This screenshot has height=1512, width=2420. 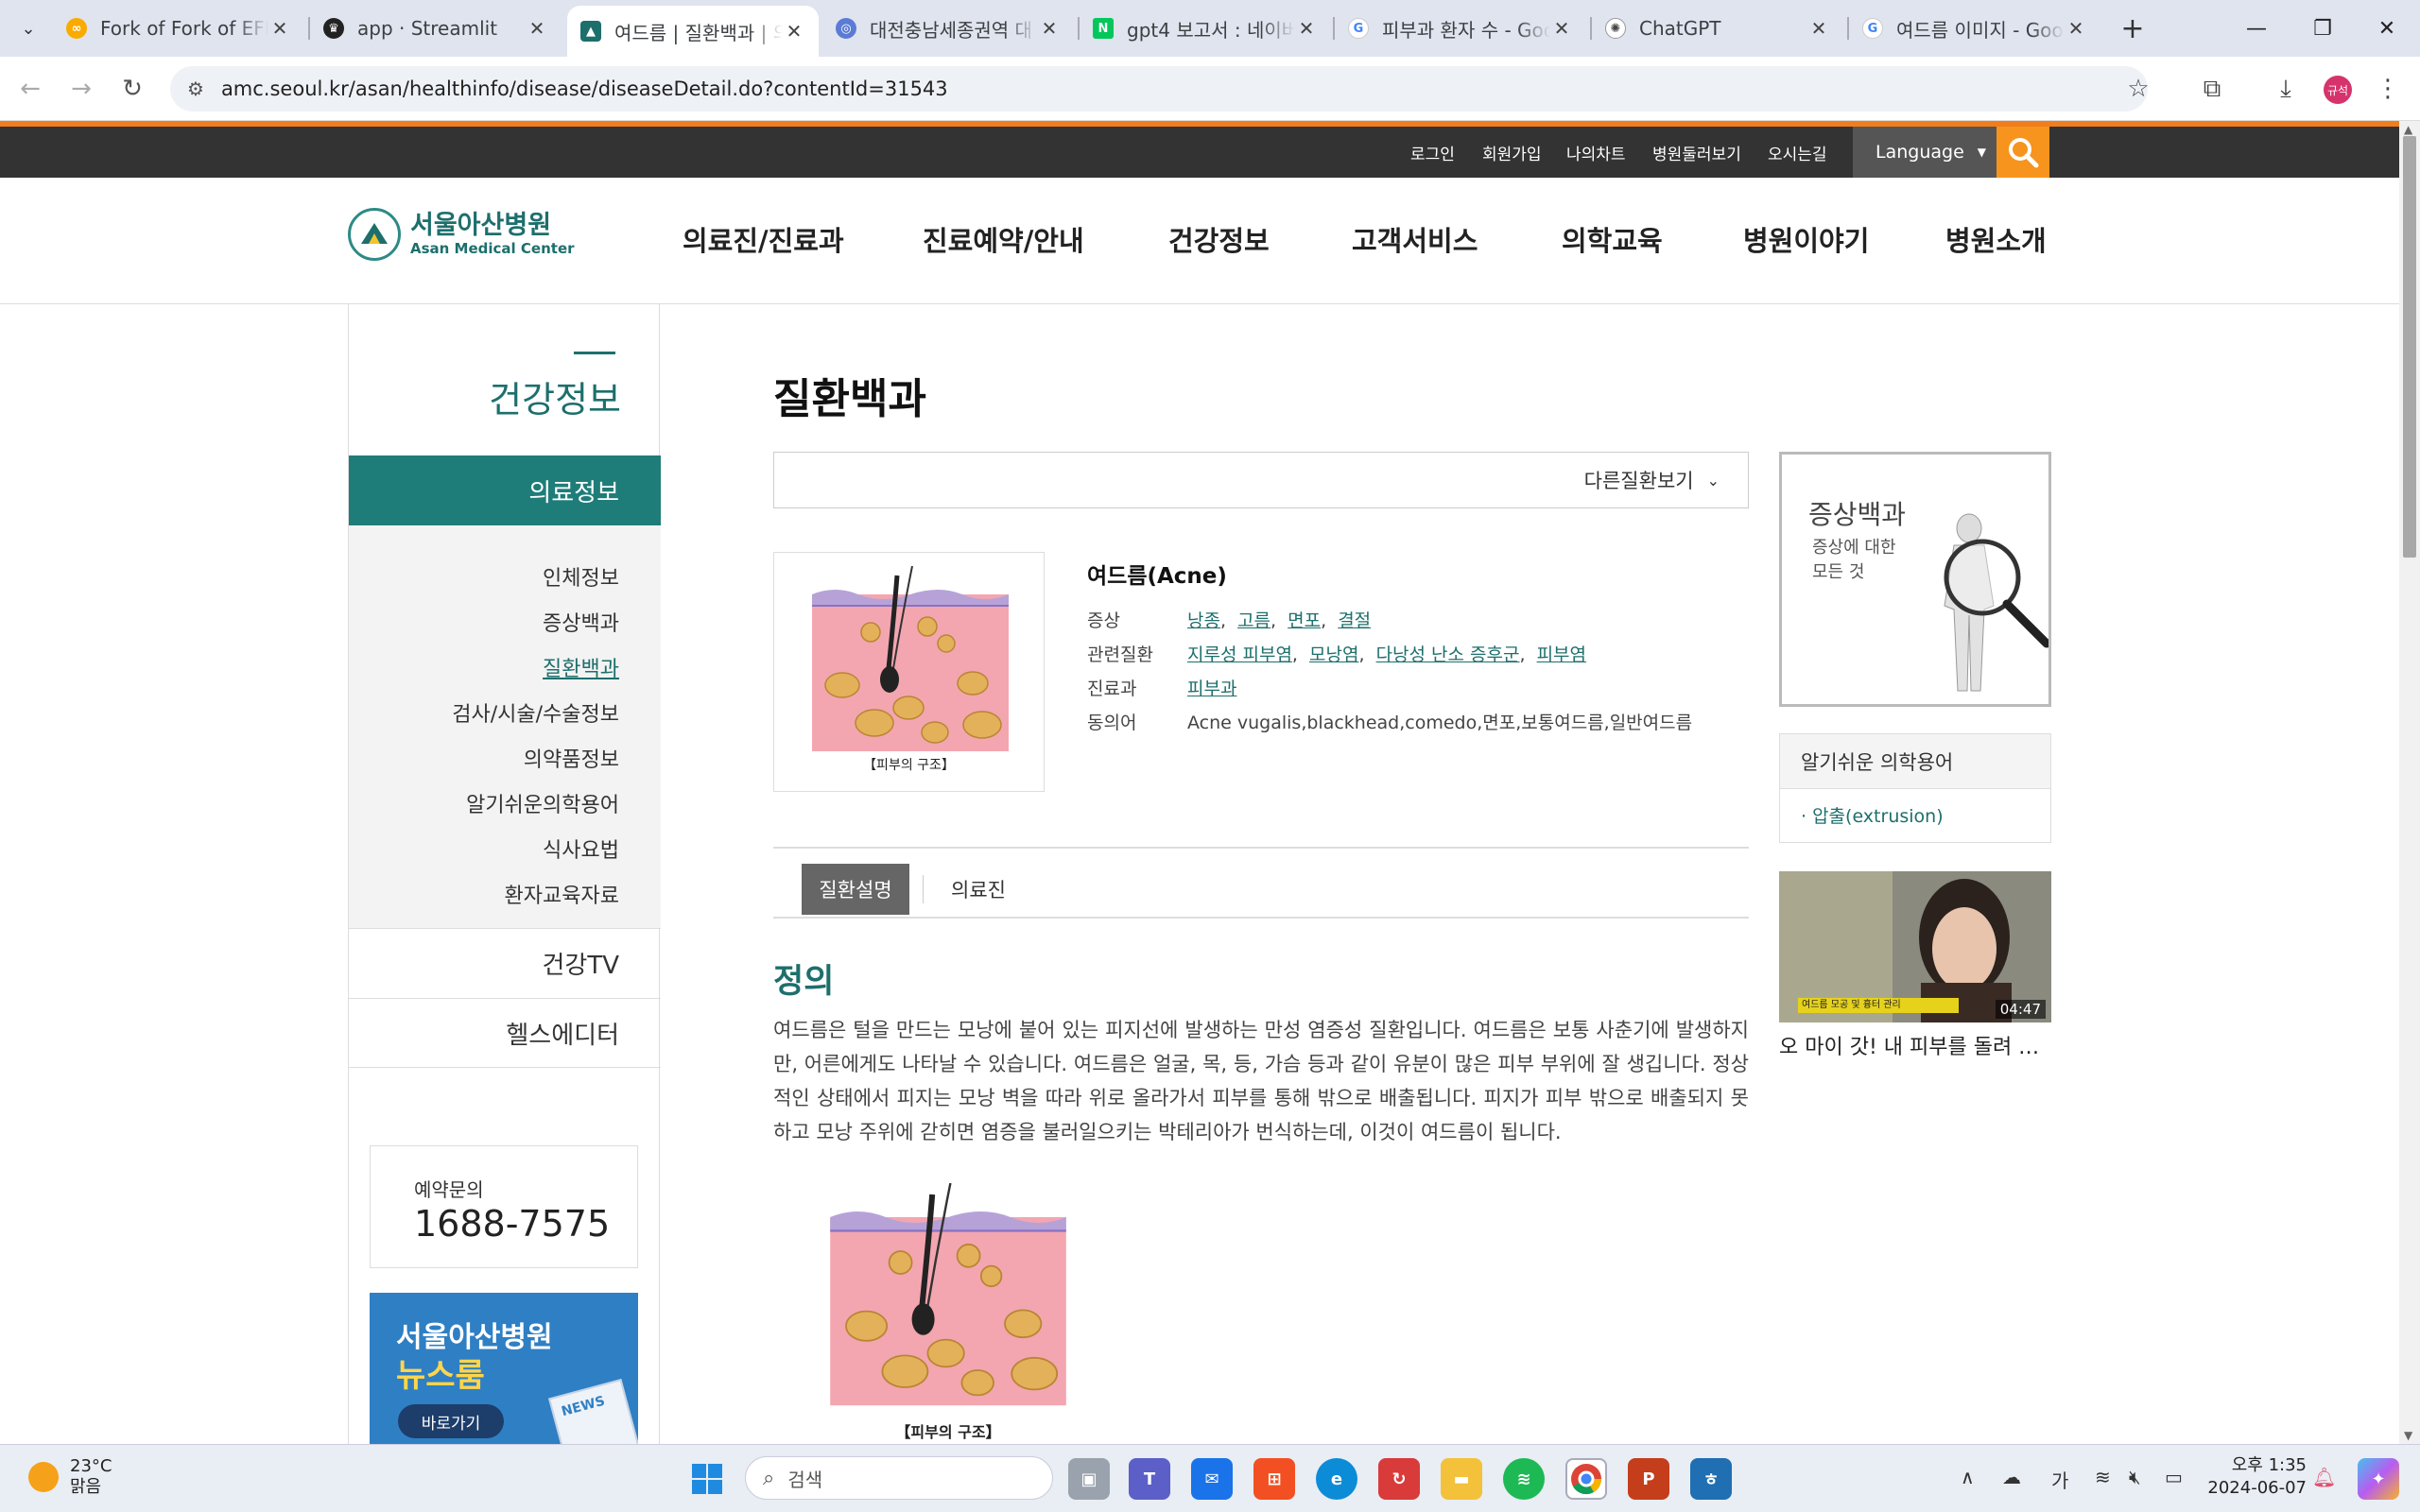 What do you see at coordinates (505, 963) in the screenshot?
I see `lnb-health-tv: 건강TV` at bounding box center [505, 963].